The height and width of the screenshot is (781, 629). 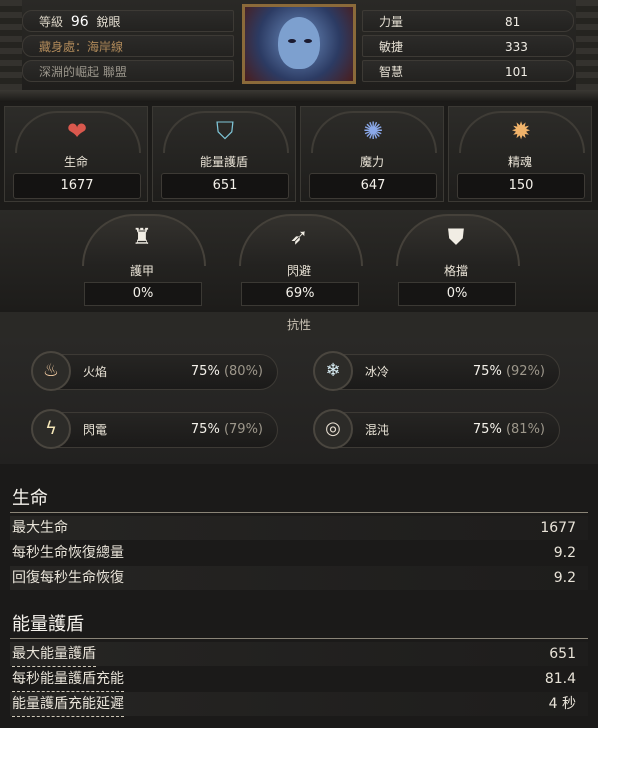 I want to click on vital-value: 651, so click(x=225, y=186).